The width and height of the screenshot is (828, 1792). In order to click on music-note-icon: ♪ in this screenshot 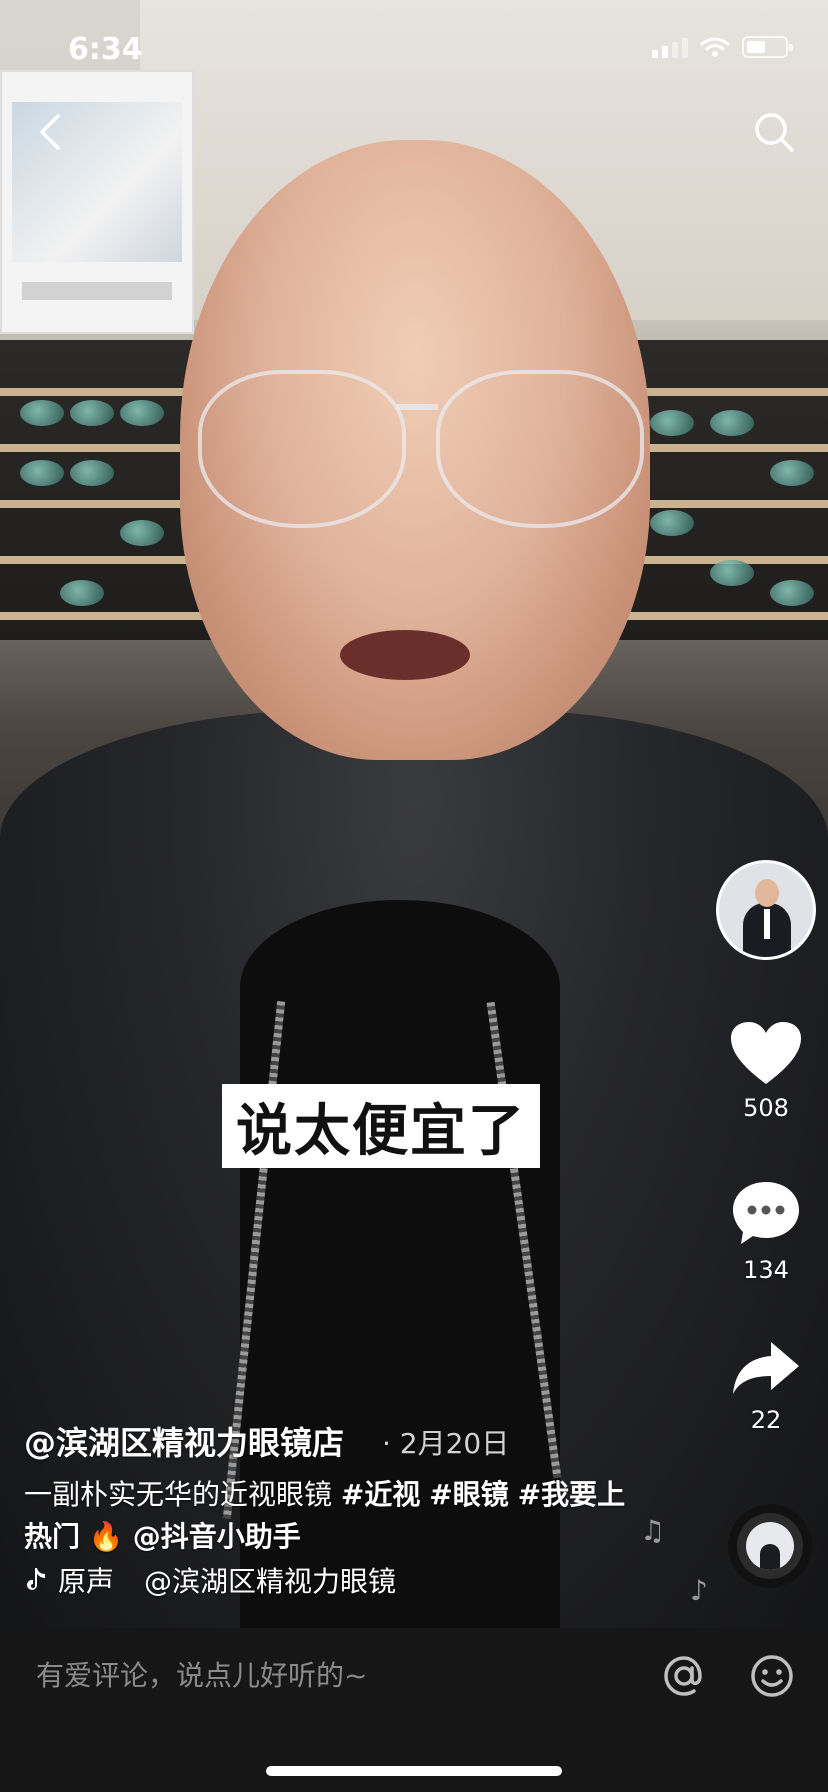, I will do `click(699, 1590)`.